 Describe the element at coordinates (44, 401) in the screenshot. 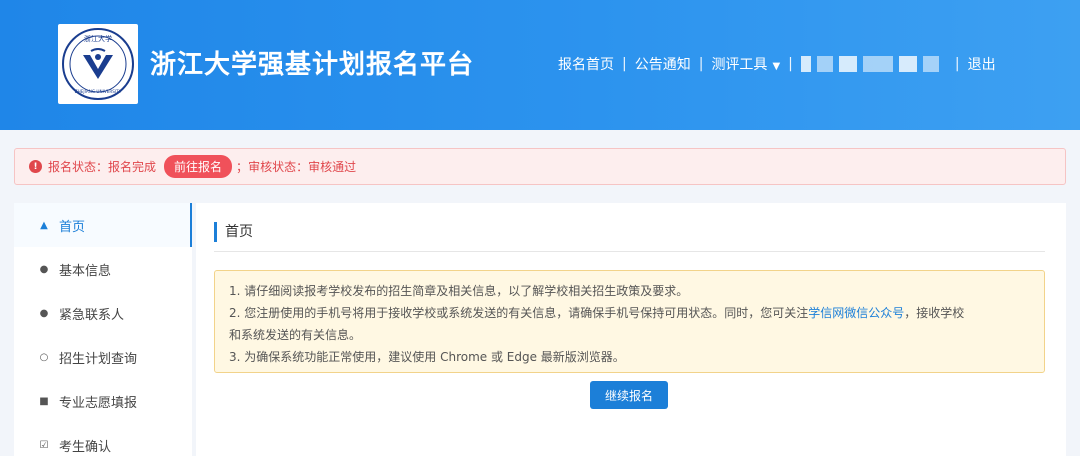

I see `document-icon: ■` at that location.